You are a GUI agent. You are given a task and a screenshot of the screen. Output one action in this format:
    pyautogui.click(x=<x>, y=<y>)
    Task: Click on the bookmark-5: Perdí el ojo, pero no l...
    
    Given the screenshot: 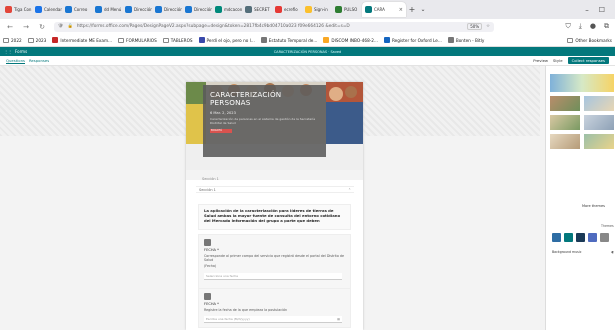 What is the action you would take?
    pyautogui.click(x=226, y=40)
    